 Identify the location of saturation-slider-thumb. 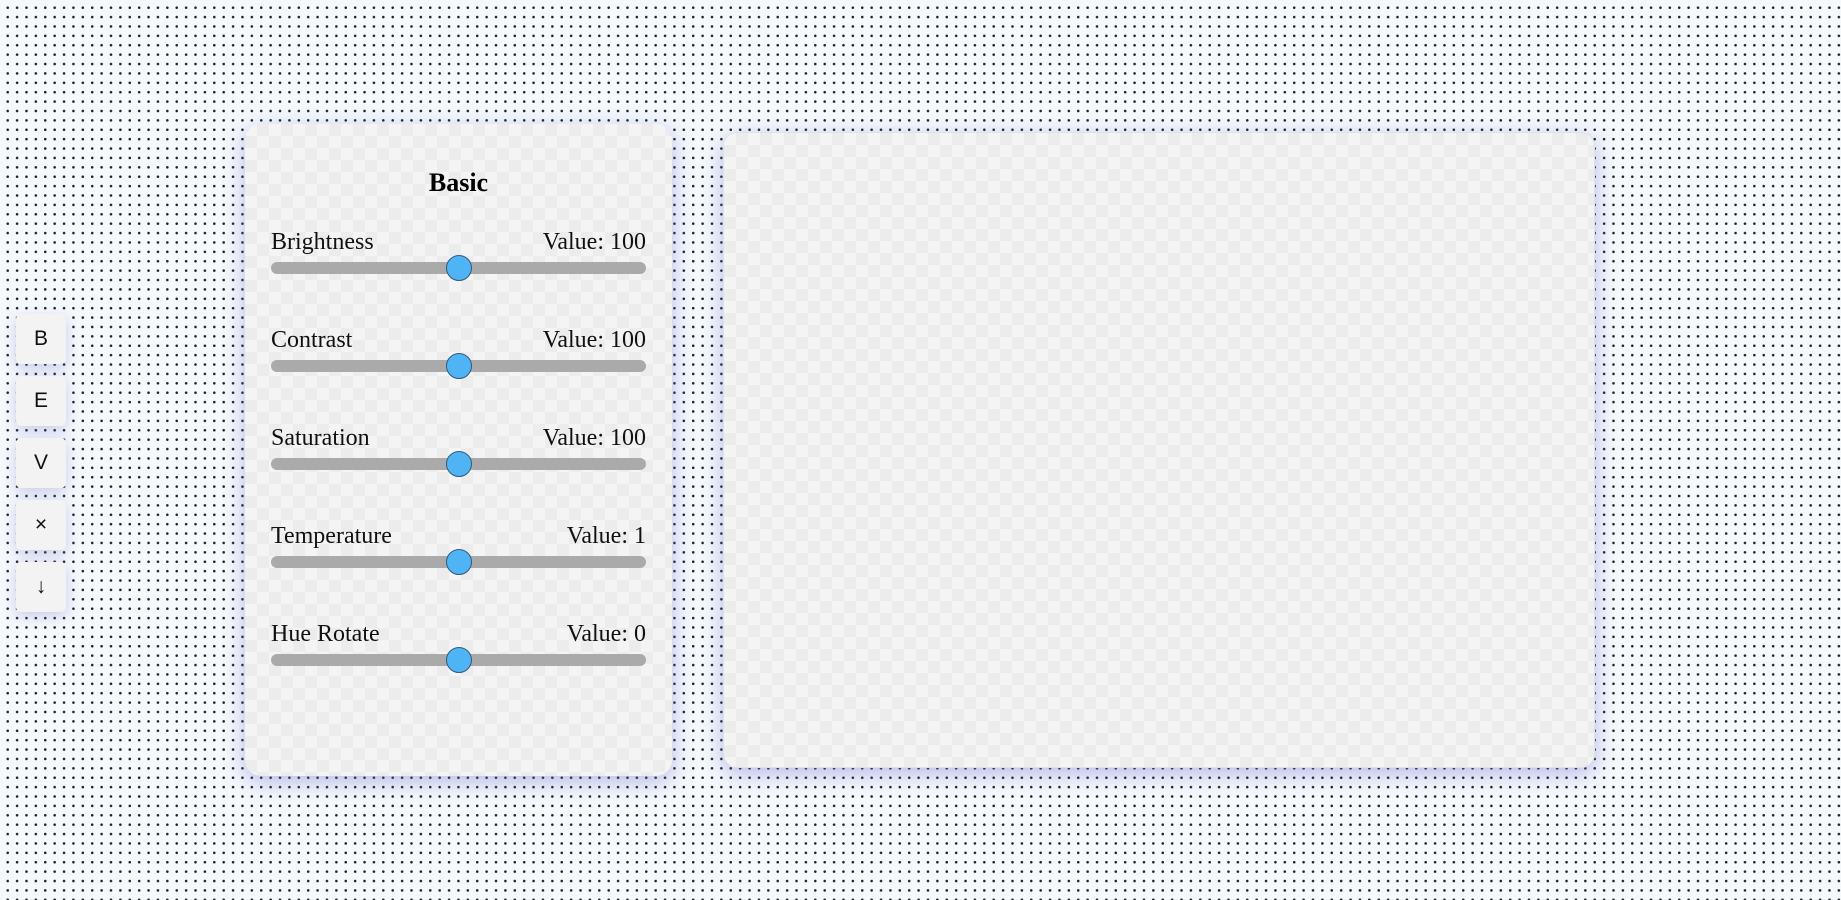
(458, 464).